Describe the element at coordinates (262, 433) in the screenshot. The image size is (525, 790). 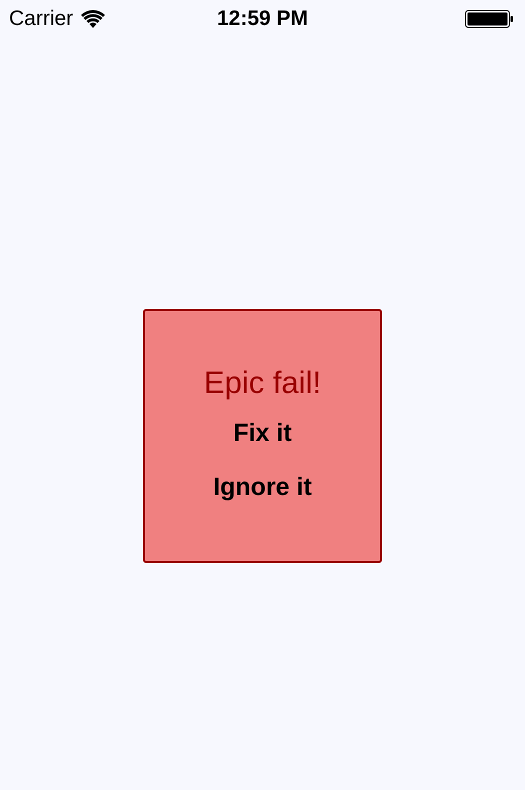
I see `alert-button: Fix it` at that location.